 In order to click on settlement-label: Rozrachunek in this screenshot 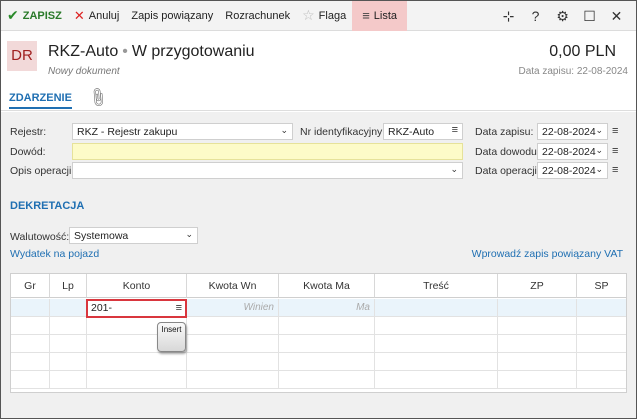, I will do `click(258, 15)`.